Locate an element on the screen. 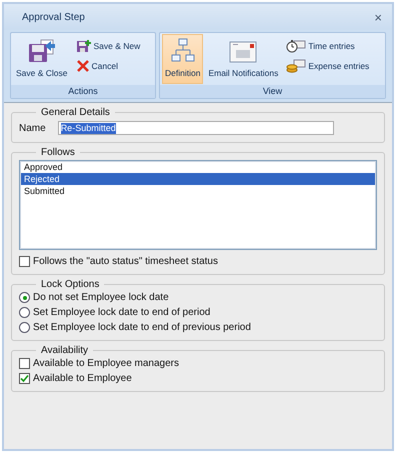 The width and height of the screenshot is (400, 457). radio-label: Set Employee lock date to end of previous period is located at coordinates (142, 327).